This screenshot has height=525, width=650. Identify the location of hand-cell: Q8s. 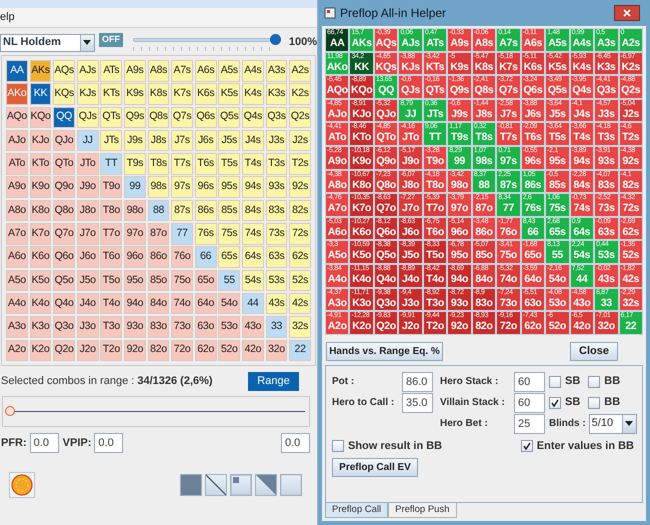
(159, 117).